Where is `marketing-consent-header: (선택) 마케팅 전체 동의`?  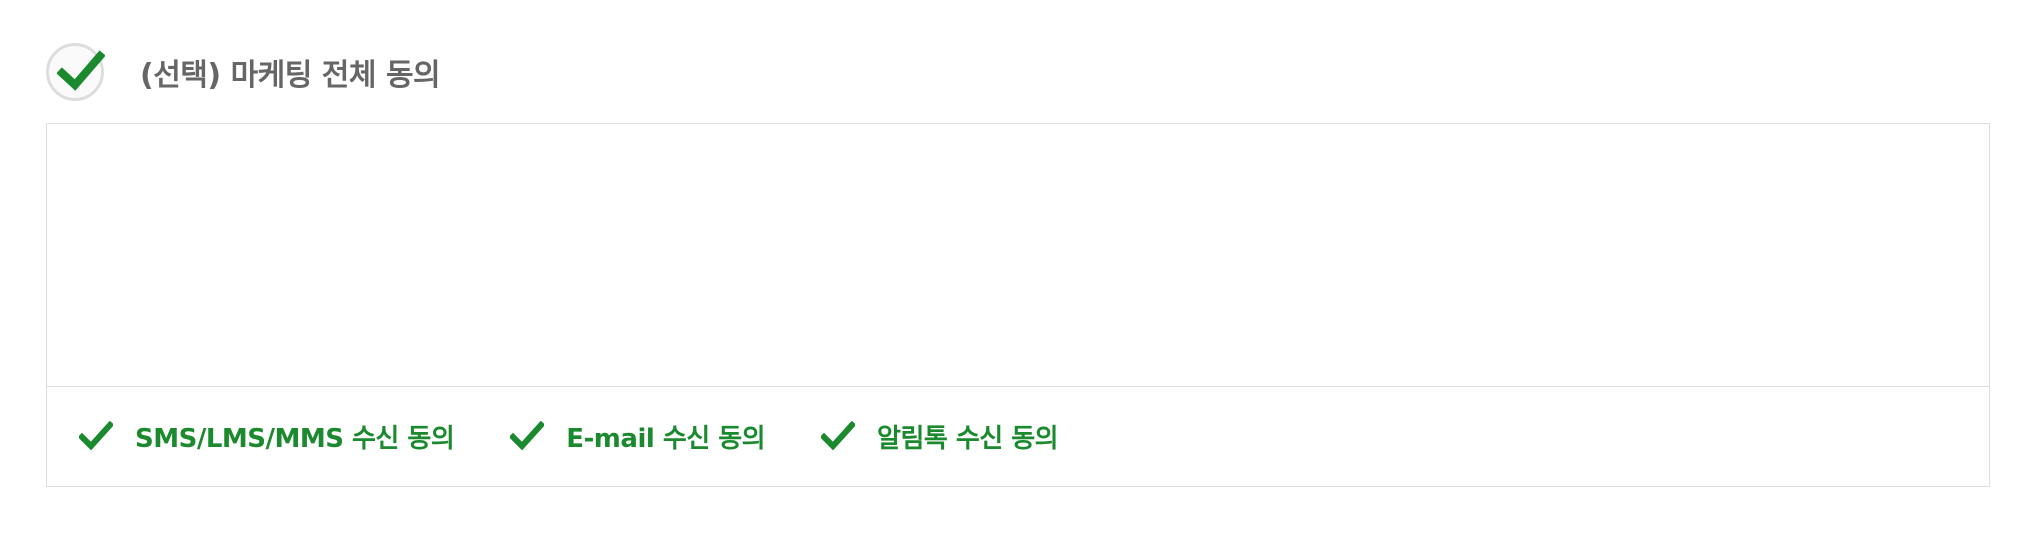
marketing-consent-header: (선택) 마케팅 전체 동의 is located at coordinates (243, 72).